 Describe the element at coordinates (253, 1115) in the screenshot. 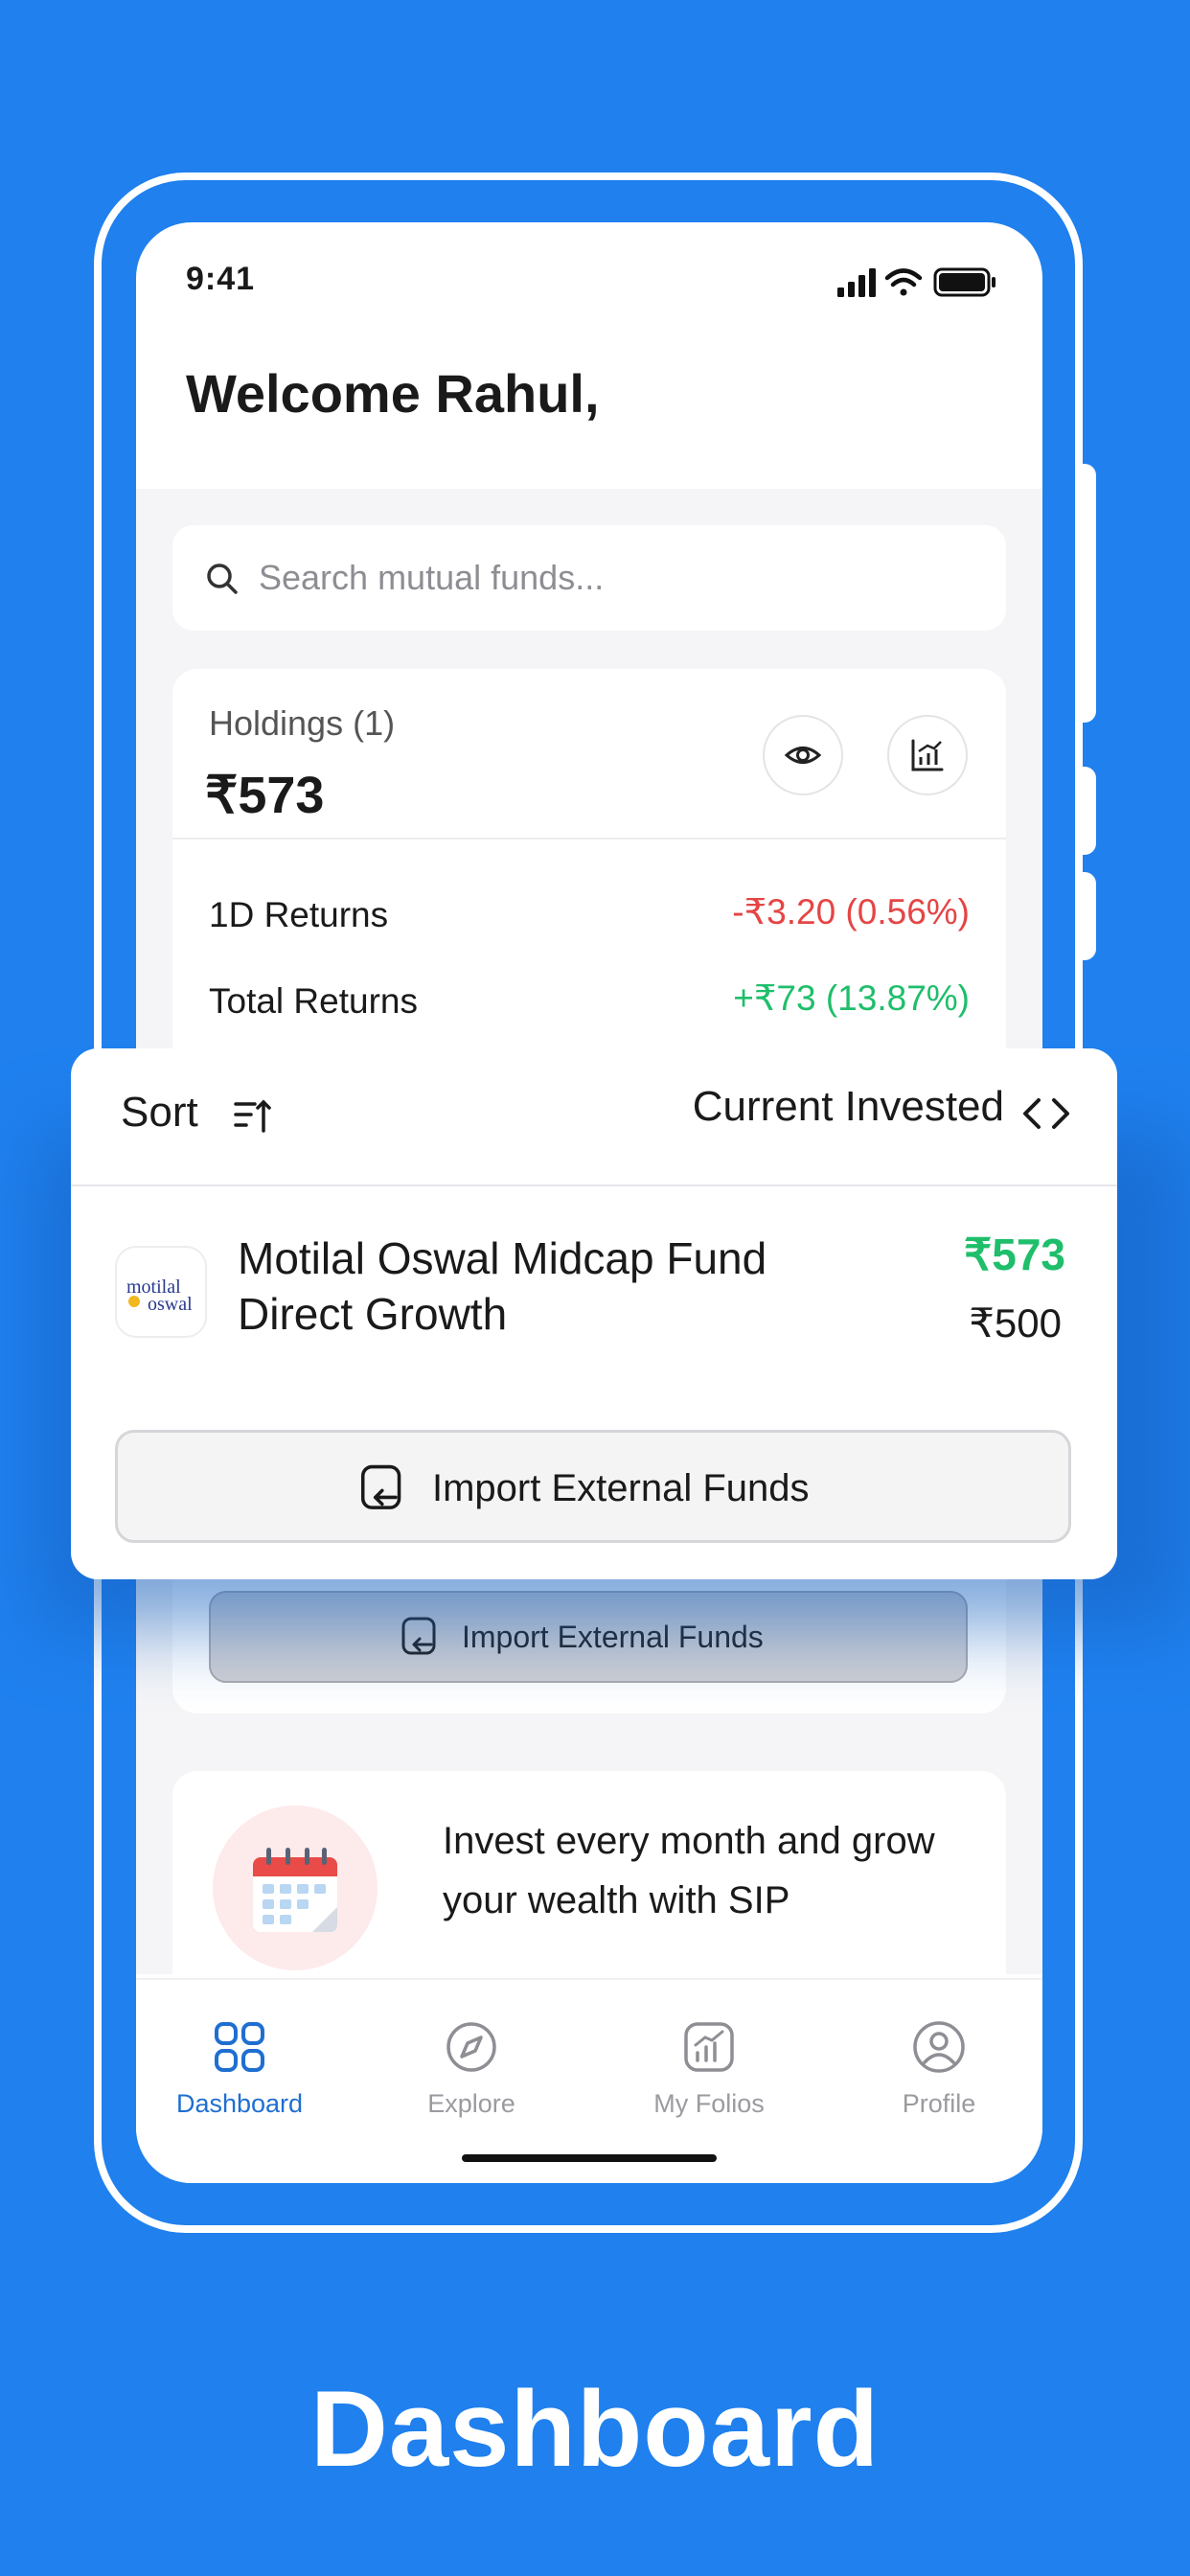

I see `sort-icon` at that location.